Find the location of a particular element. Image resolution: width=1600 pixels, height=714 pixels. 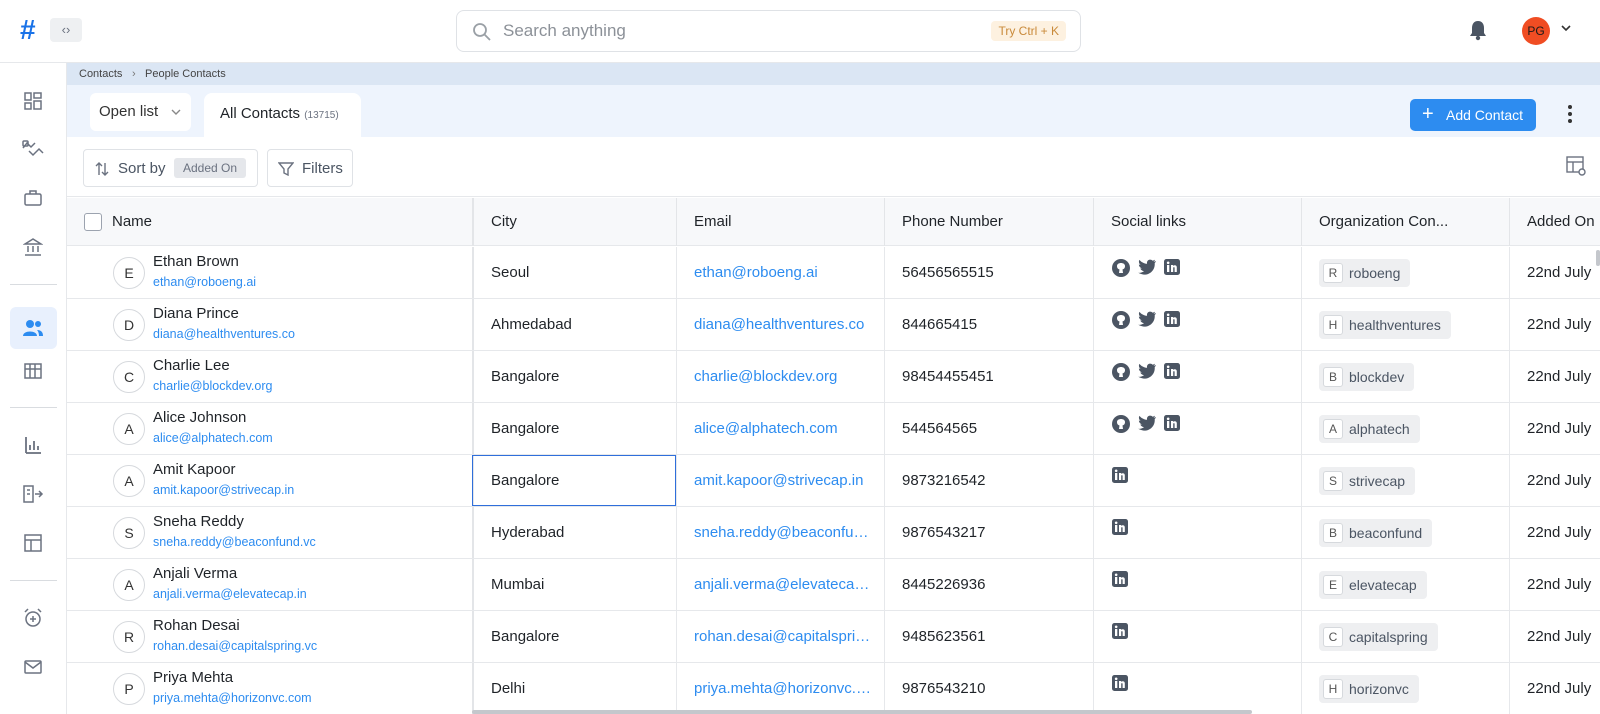

email-cell: sneha.reddy@beaconfund.vc is located at coordinates (780, 532).